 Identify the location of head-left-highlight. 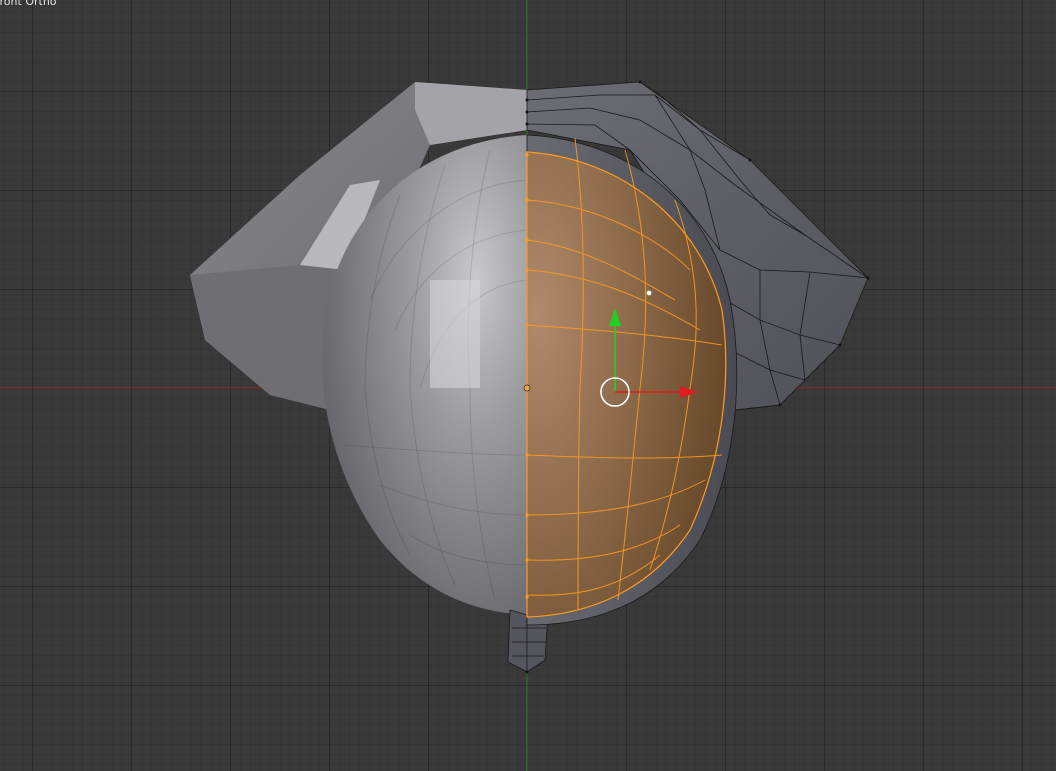
(455, 334).